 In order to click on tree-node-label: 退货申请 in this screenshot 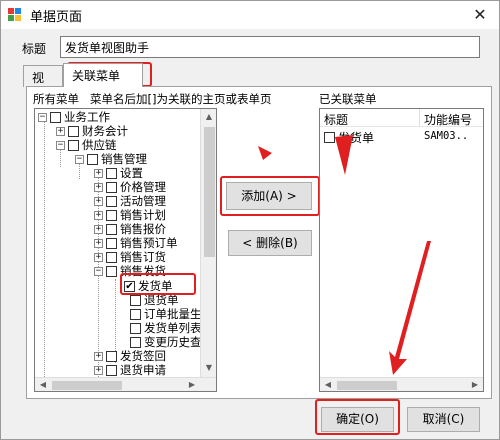, I will do `click(143, 370)`.